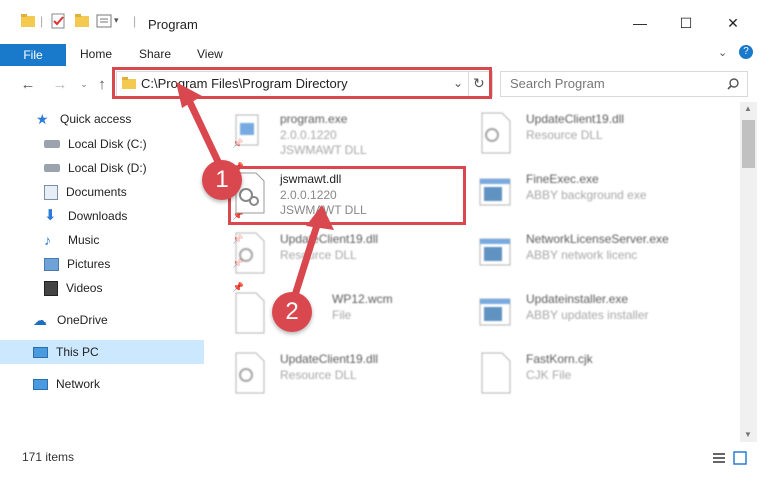 The width and height of the screenshot is (769, 482). Describe the element at coordinates (222, 180) in the screenshot. I see `step-1-badge: 1` at that location.